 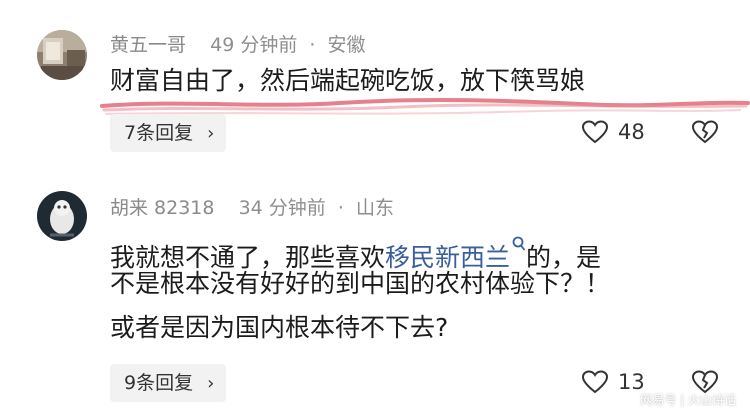 What do you see at coordinates (613, 132) in the screenshot?
I see `like-button: 48` at bounding box center [613, 132].